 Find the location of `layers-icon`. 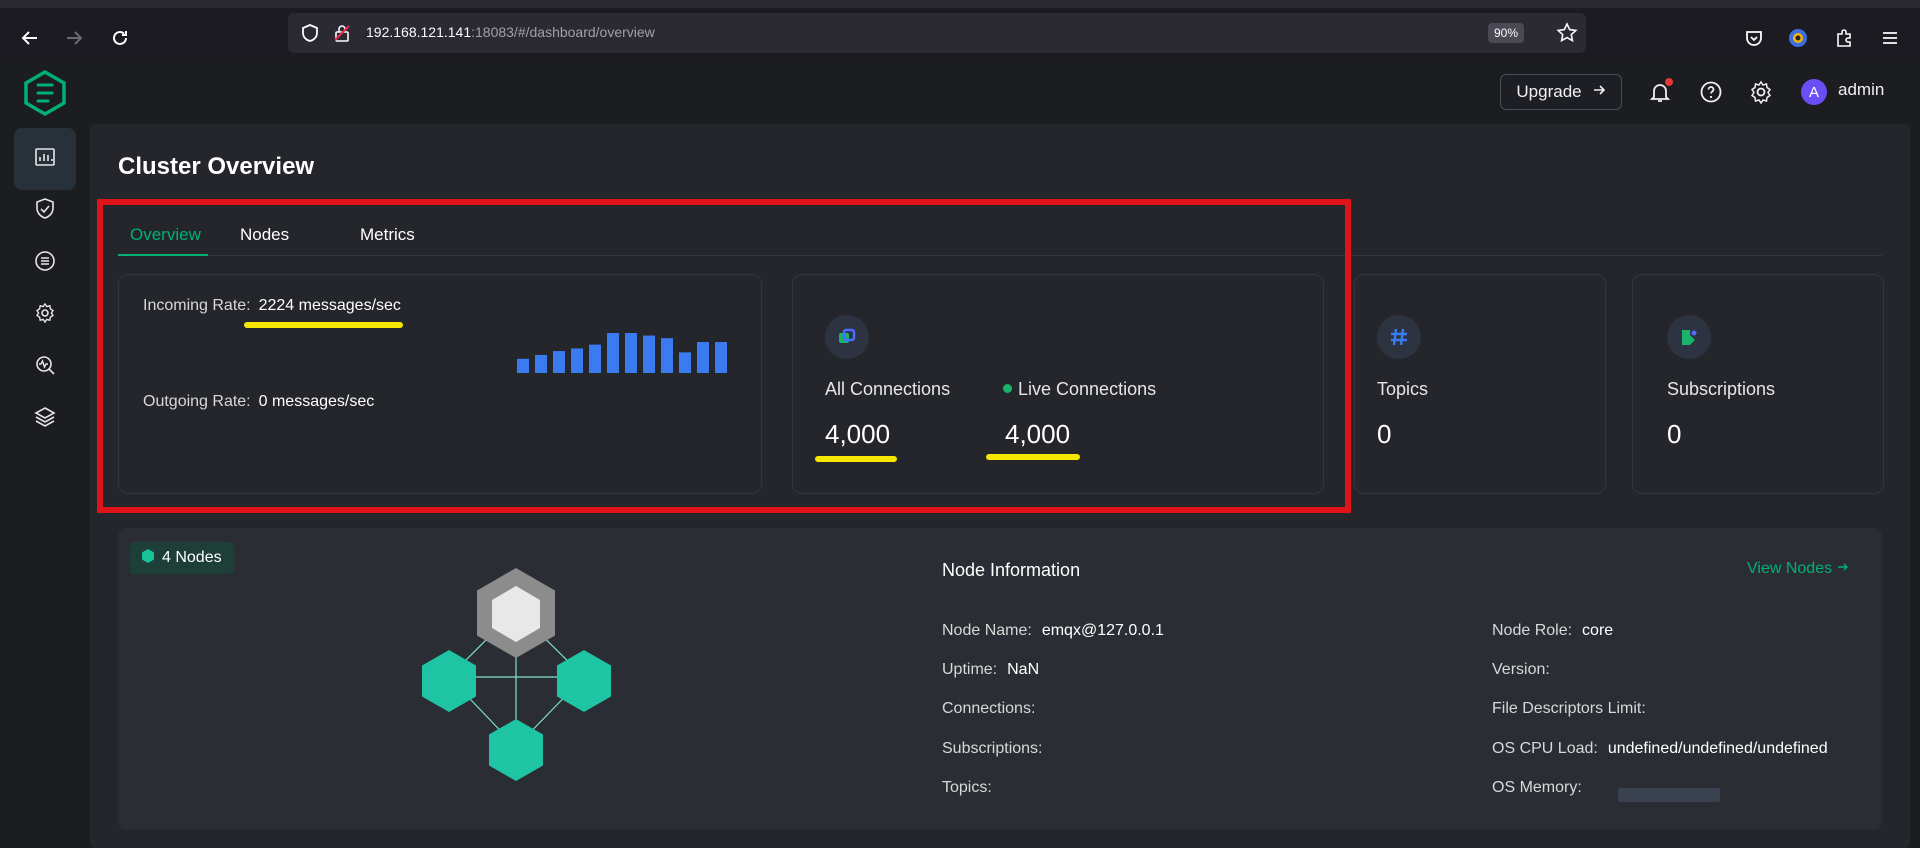

layers-icon is located at coordinates (45, 419).